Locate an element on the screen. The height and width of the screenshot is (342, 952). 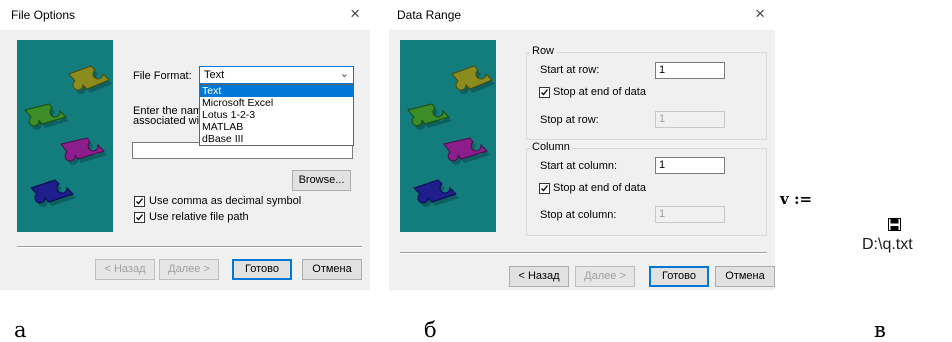
caption-b: б is located at coordinates (430, 330).